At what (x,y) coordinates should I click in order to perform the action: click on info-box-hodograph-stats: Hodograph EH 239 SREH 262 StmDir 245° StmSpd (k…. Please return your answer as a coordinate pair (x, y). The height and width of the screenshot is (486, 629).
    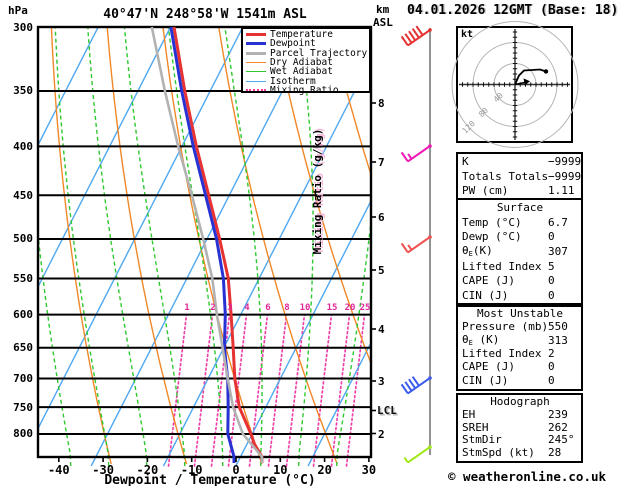
    Looking at the image, I should click on (519, 428).